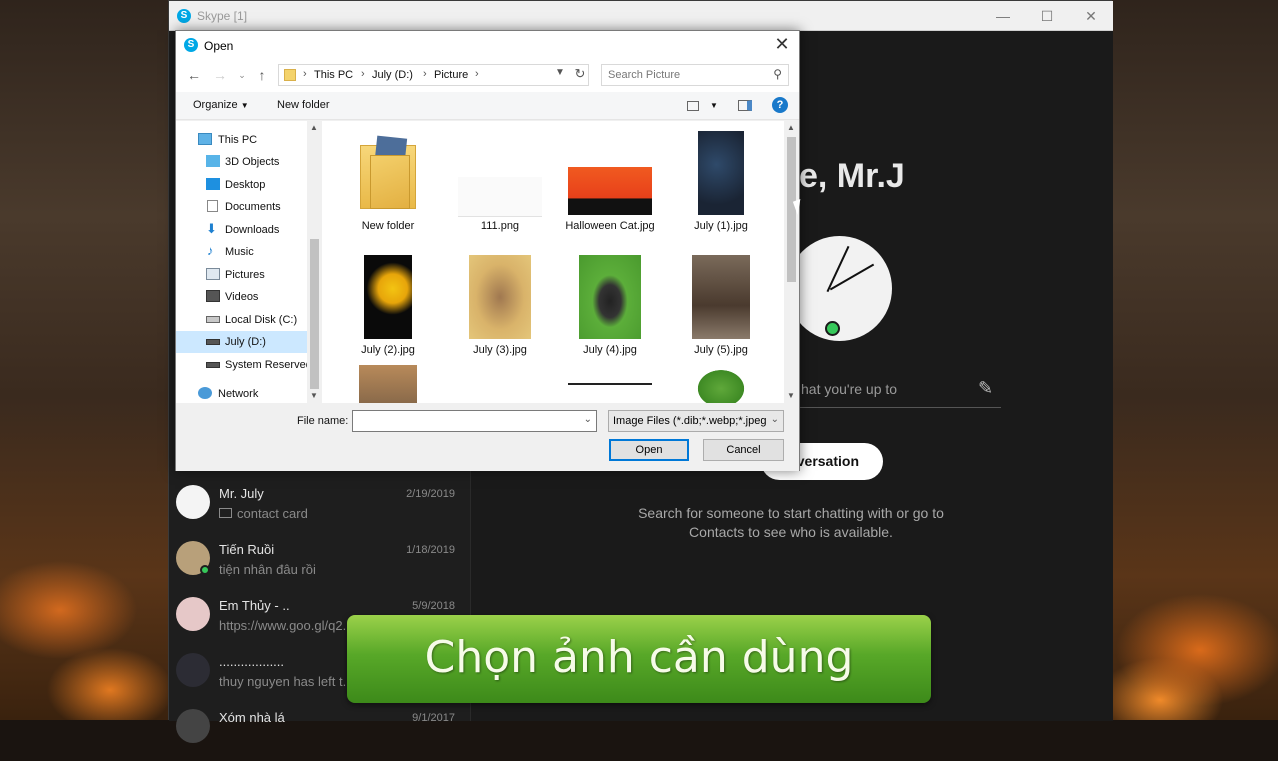 The height and width of the screenshot is (761, 1278). I want to click on tree-item-this-pc: This PC, so click(242, 140).